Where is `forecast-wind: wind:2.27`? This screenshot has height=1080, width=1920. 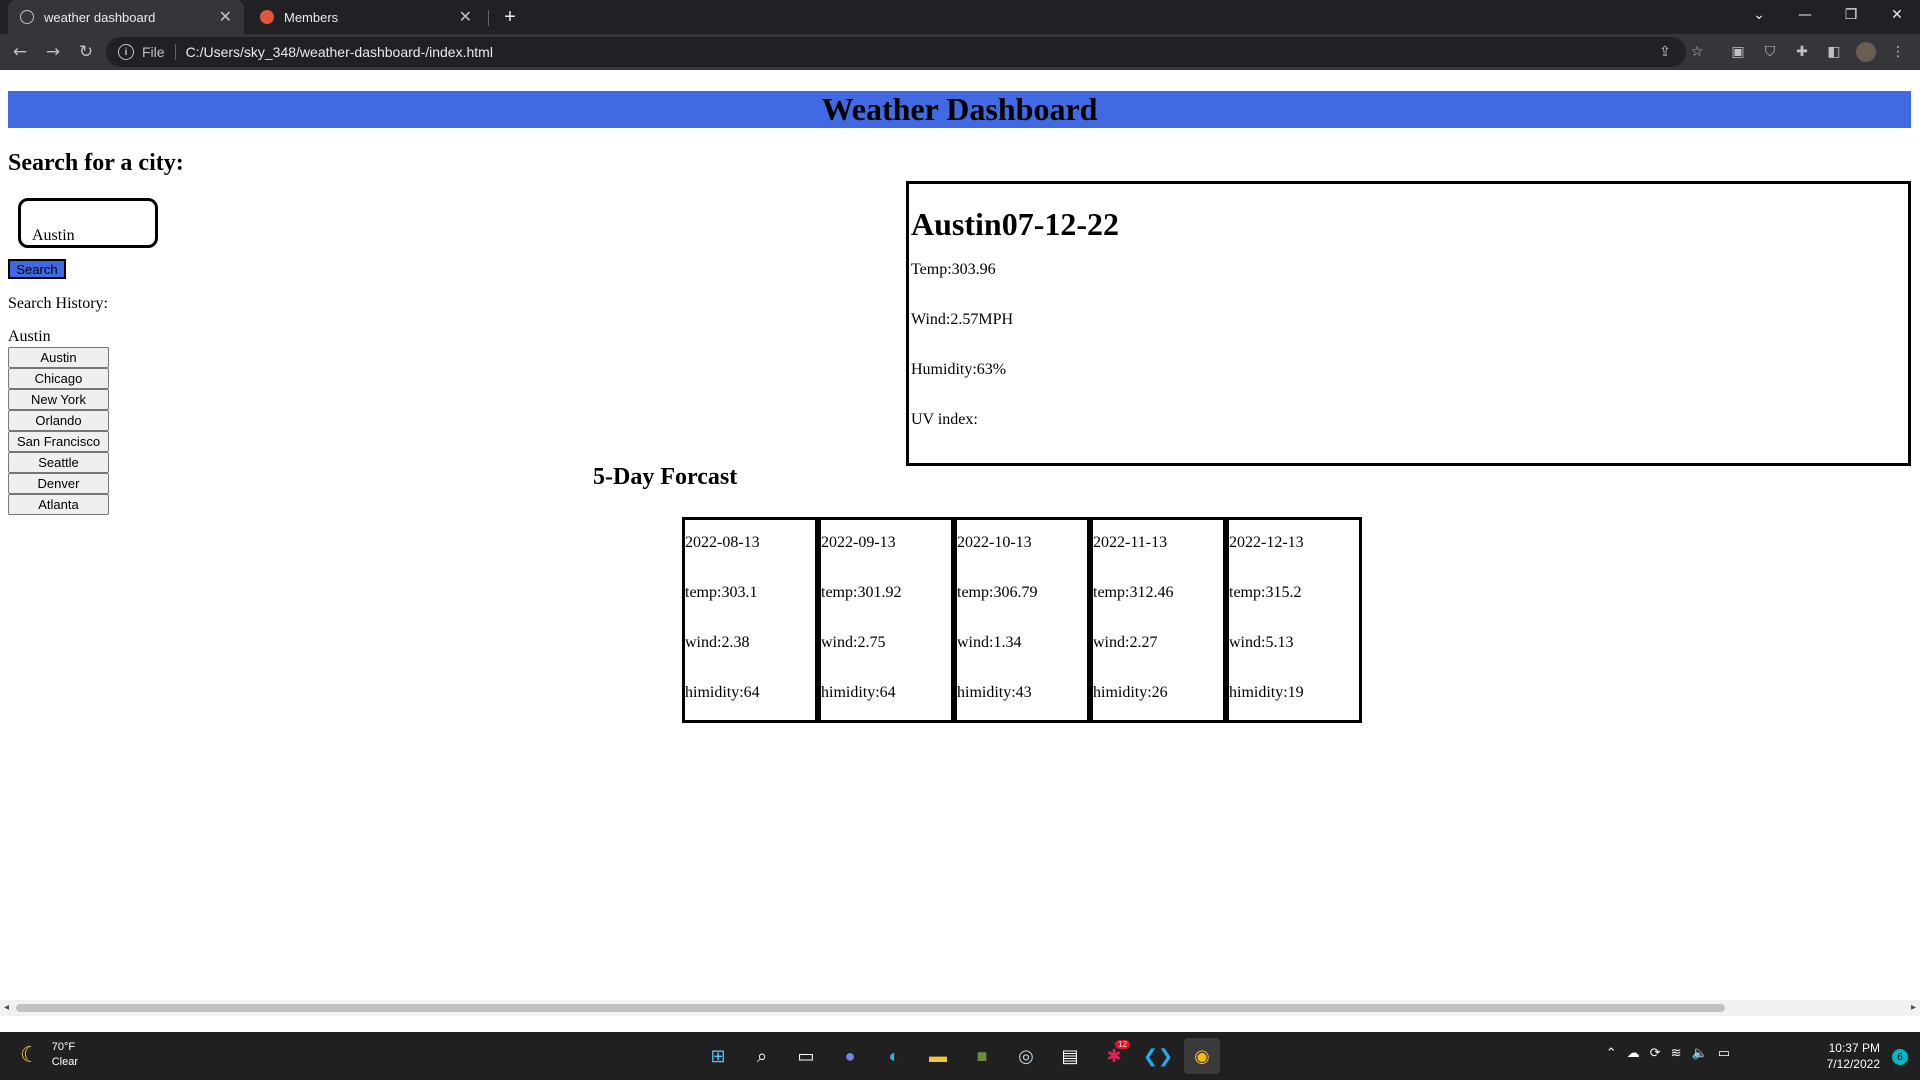
forecast-wind: wind:2.27 is located at coordinates (1125, 642).